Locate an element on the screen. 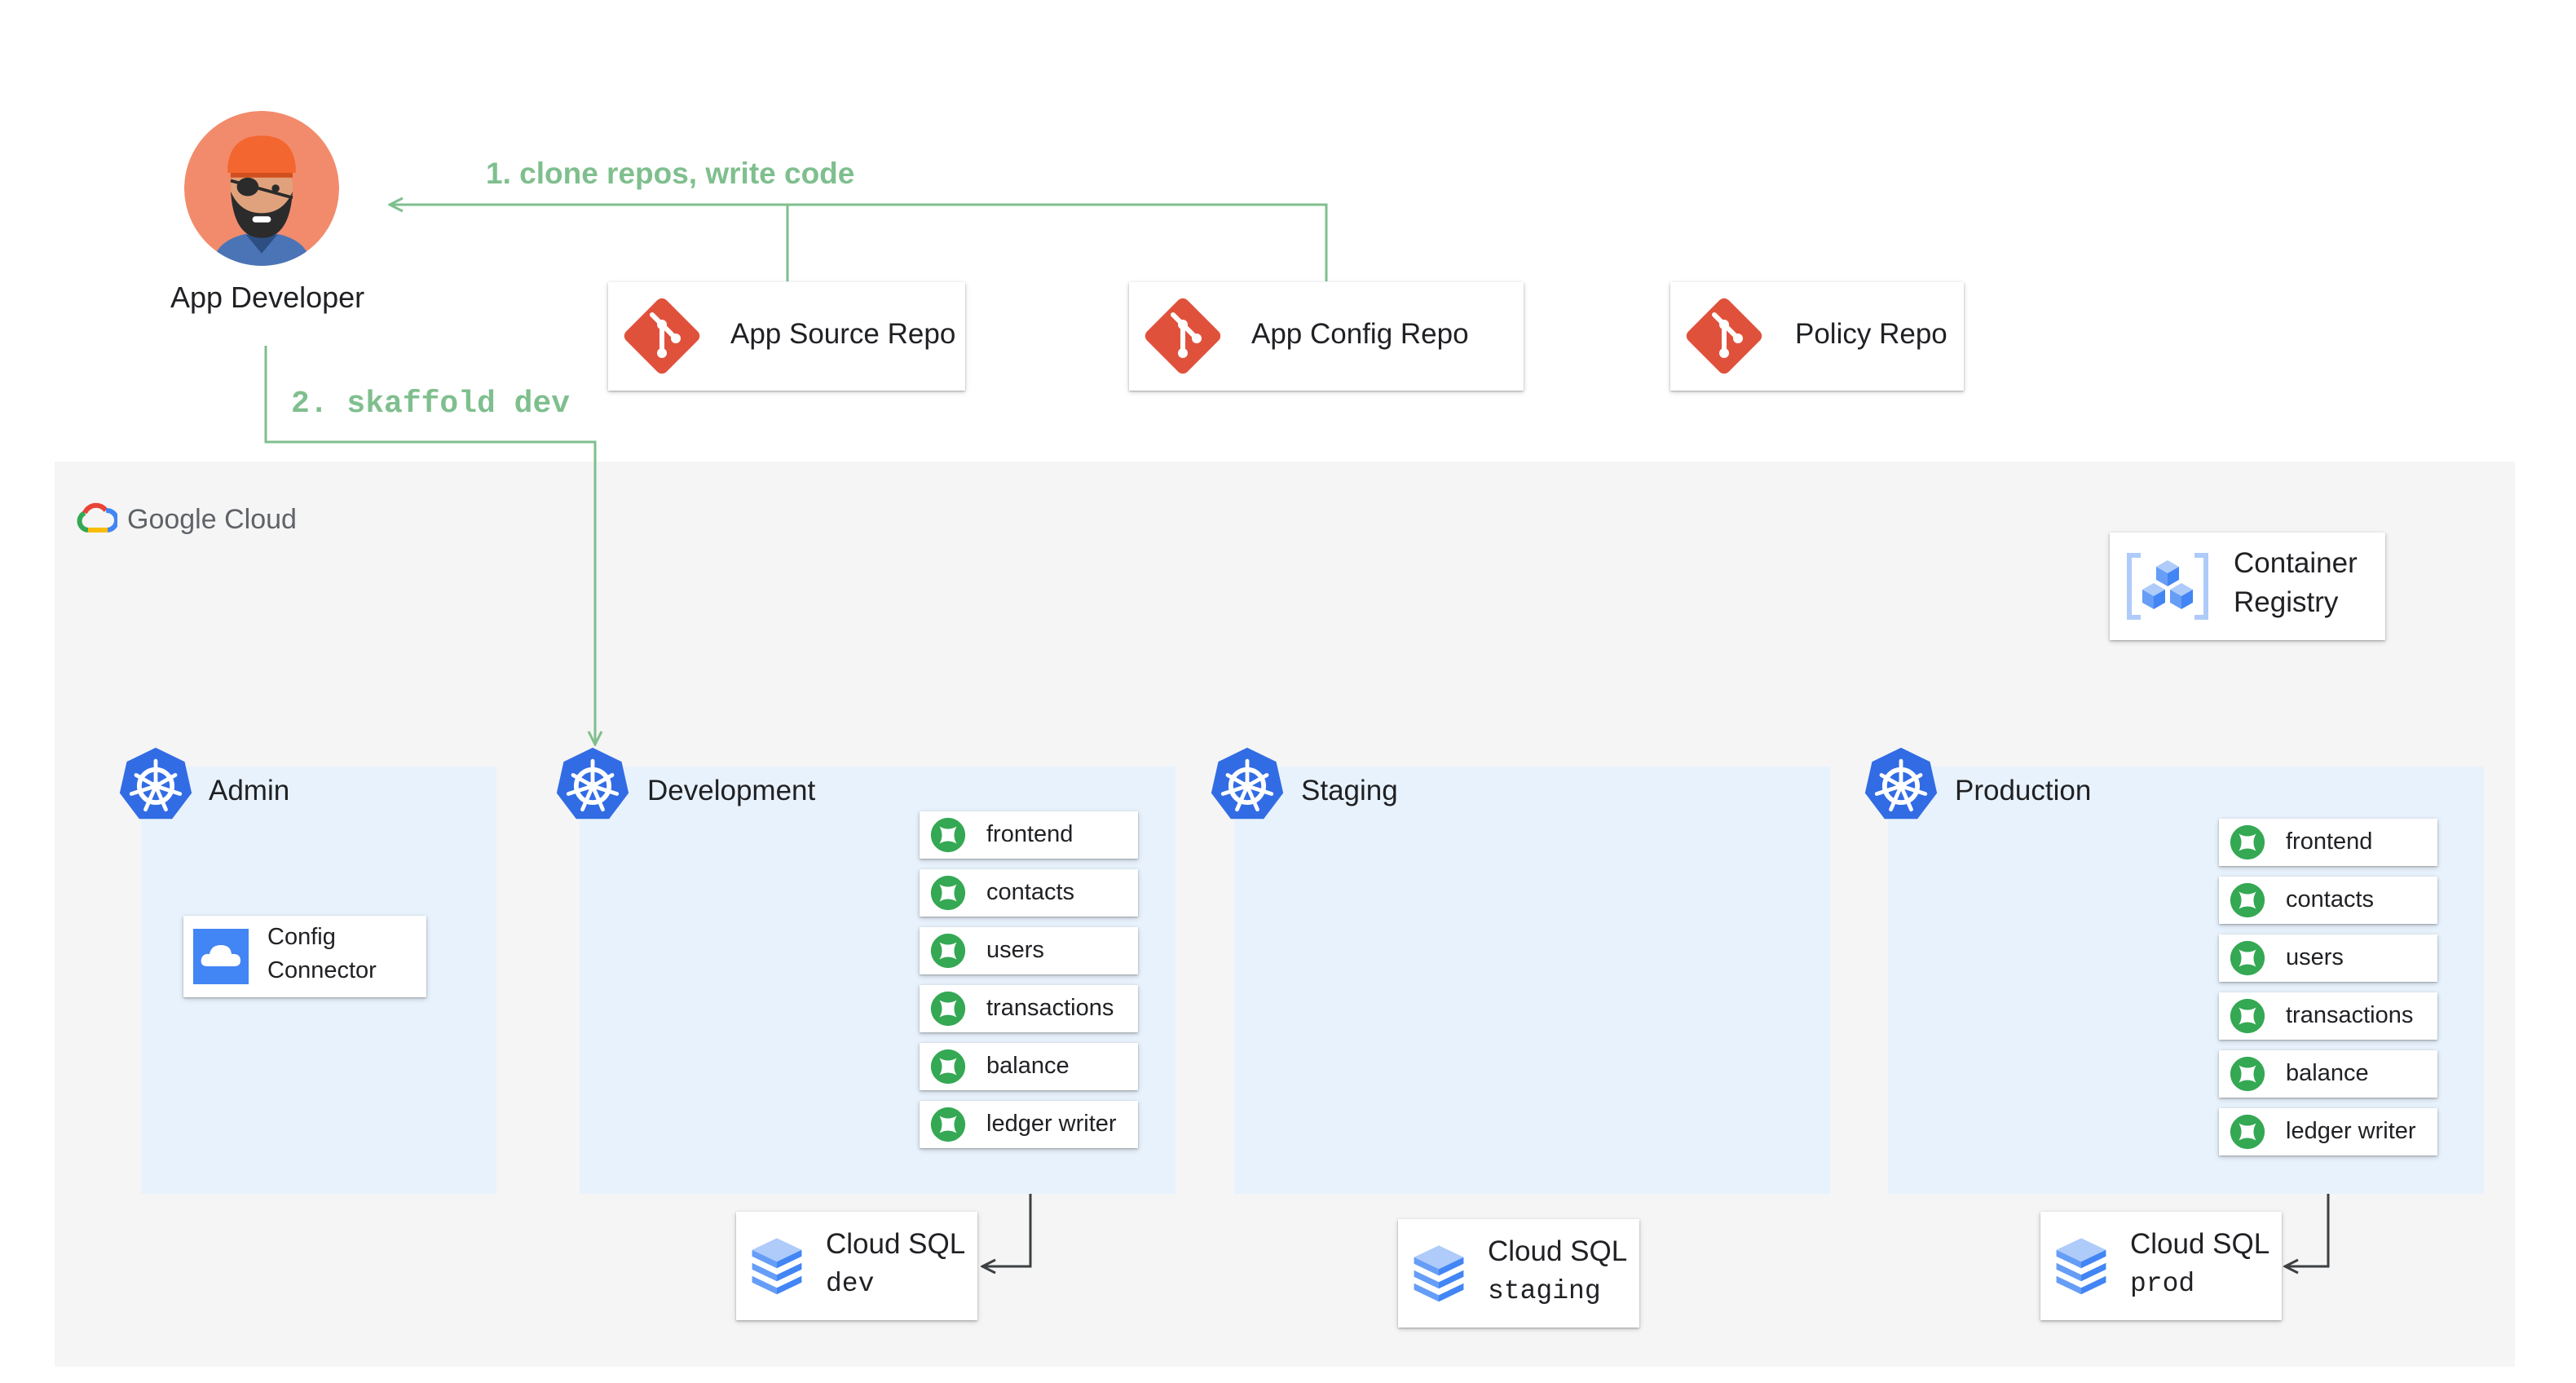  container-registry-icon is located at coordinates (2167, 586).